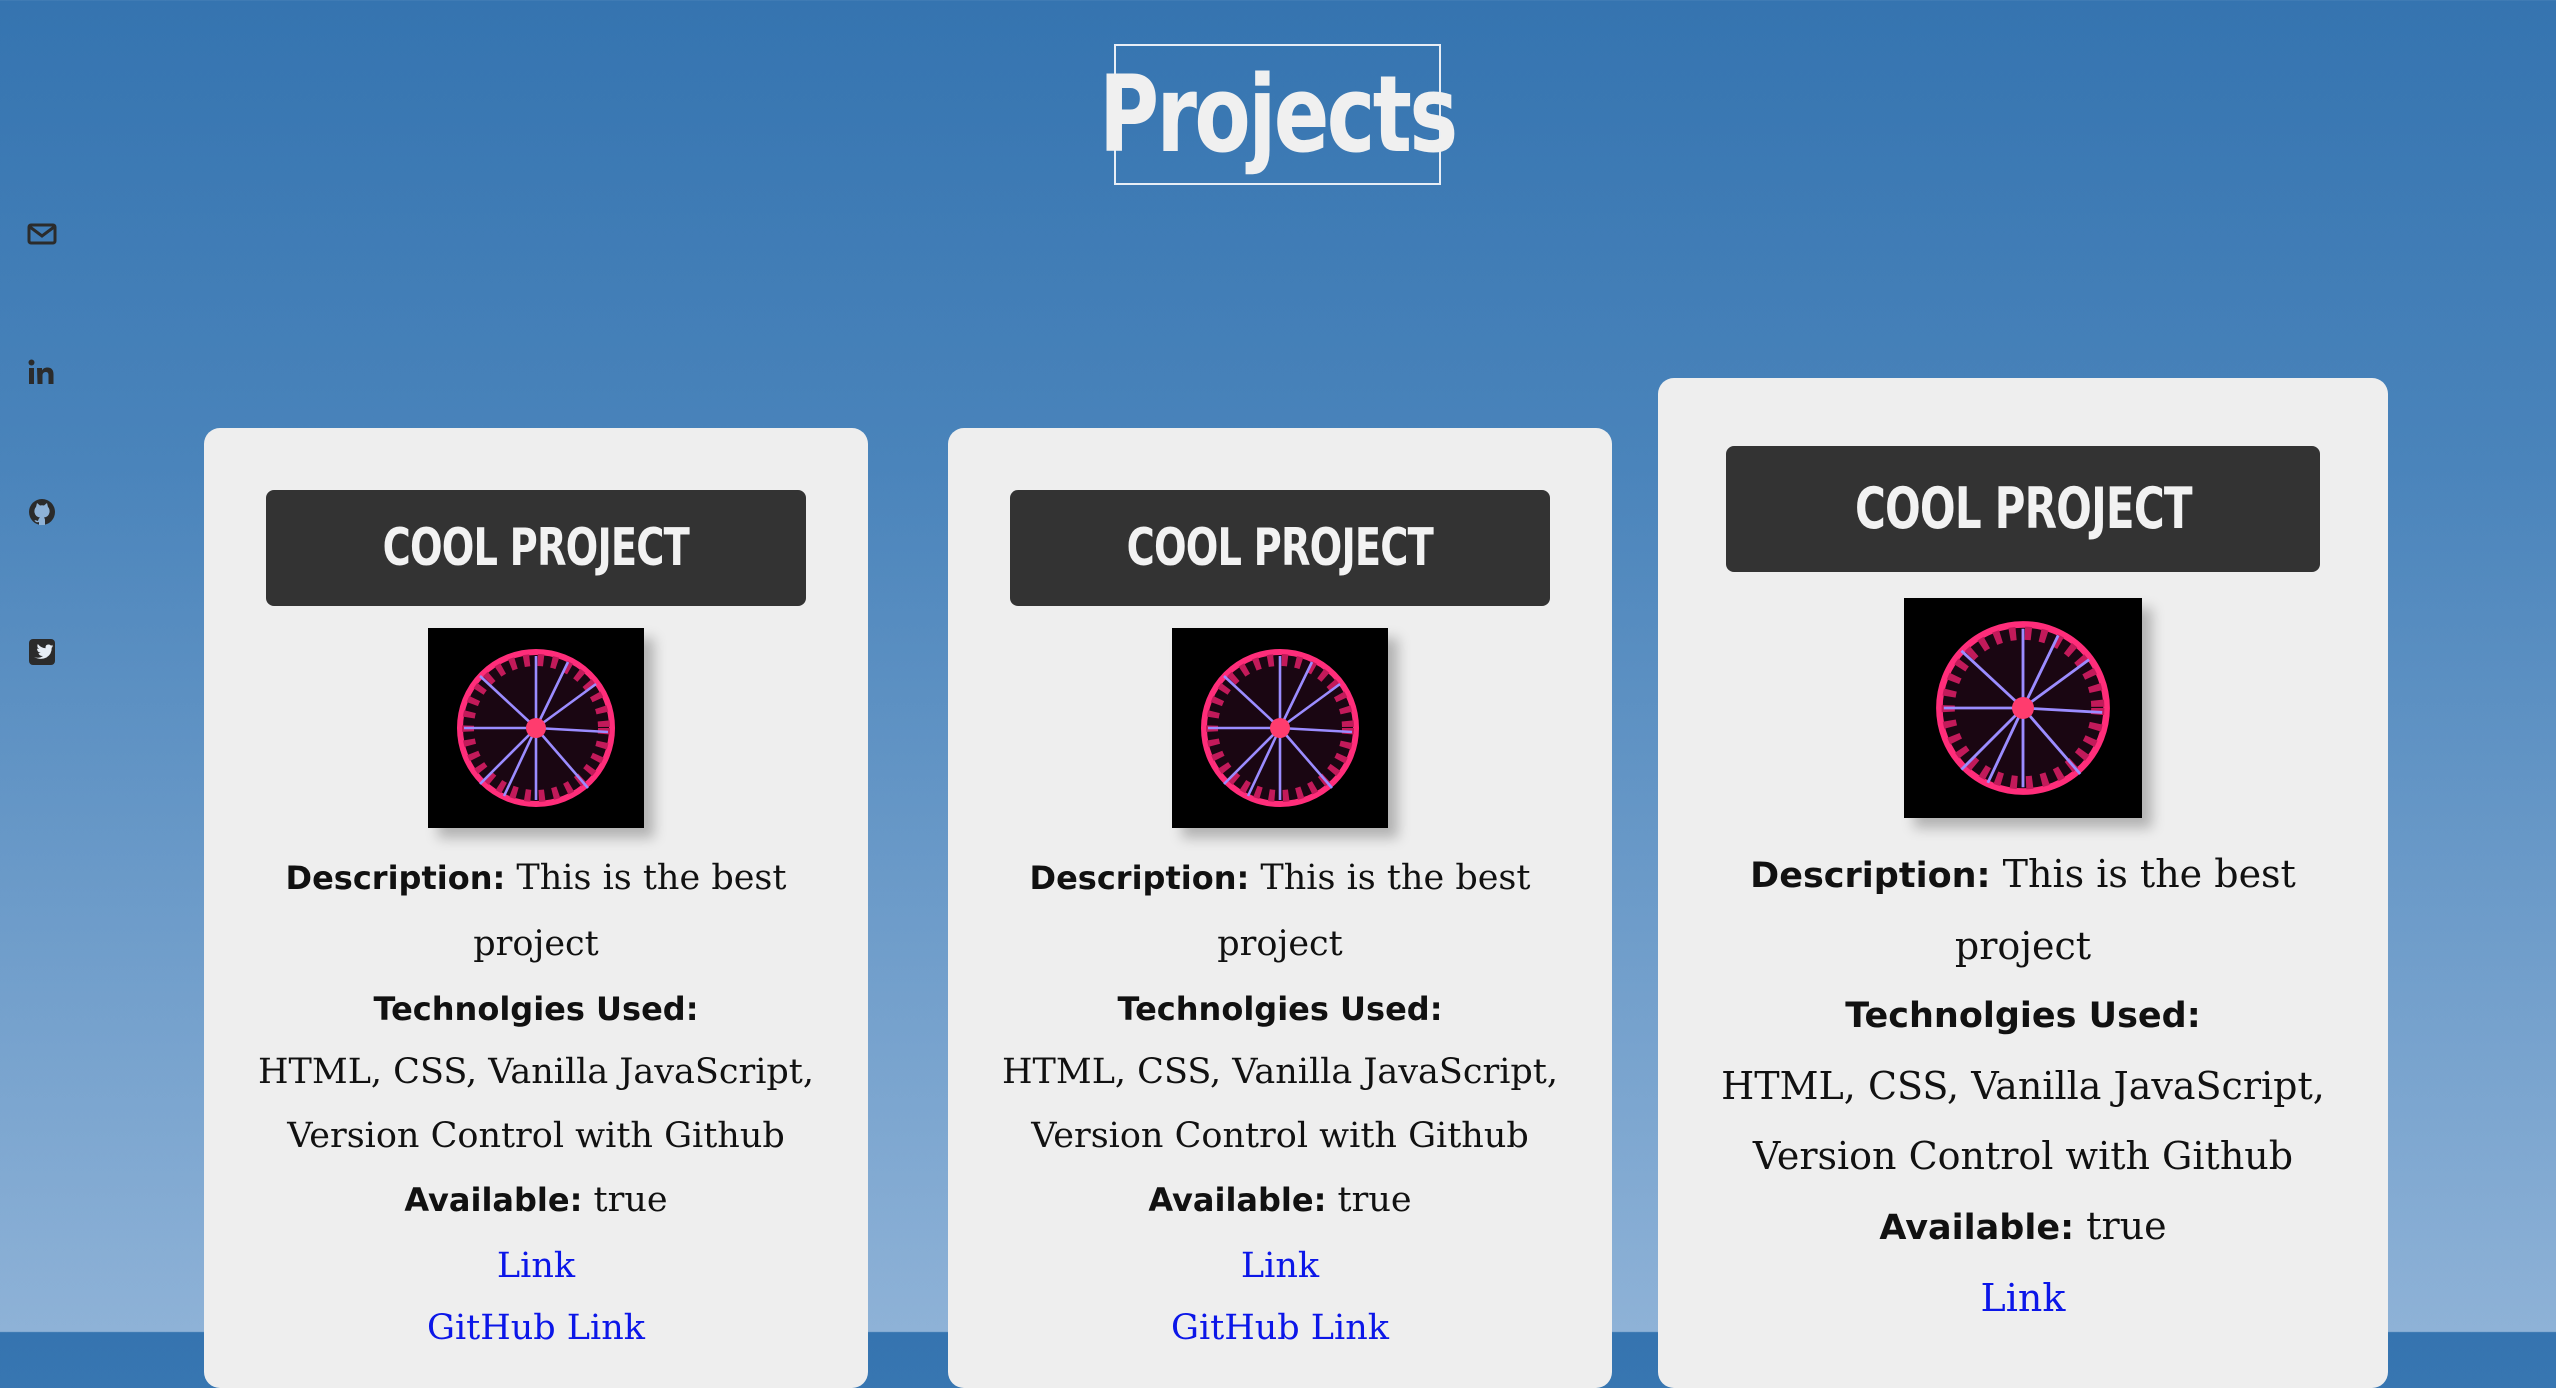 This screenshot has width=2556, height=1388. What do you see at coordinates (42, 372) in the screenshot?
I see `linkedin-icon` at bounding box center [42, 372].